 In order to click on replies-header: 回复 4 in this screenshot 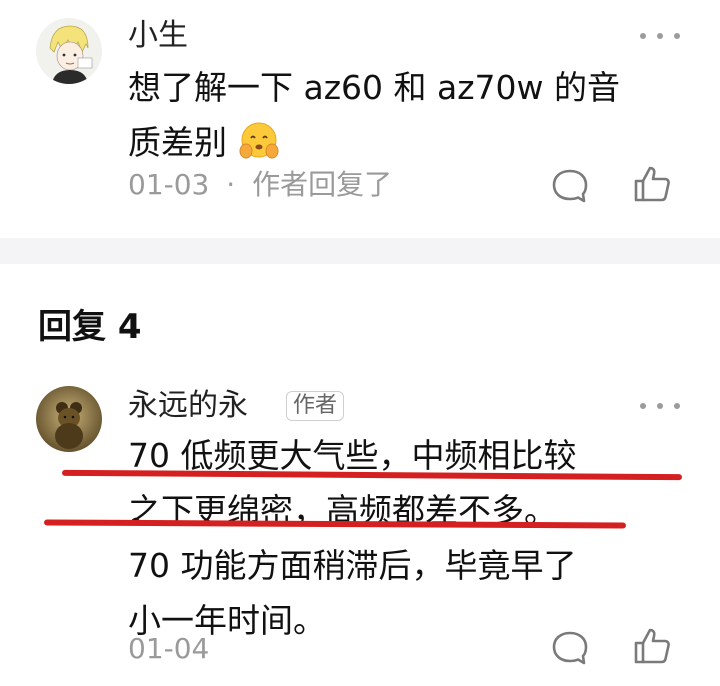, I will do `click(90, 327)`.